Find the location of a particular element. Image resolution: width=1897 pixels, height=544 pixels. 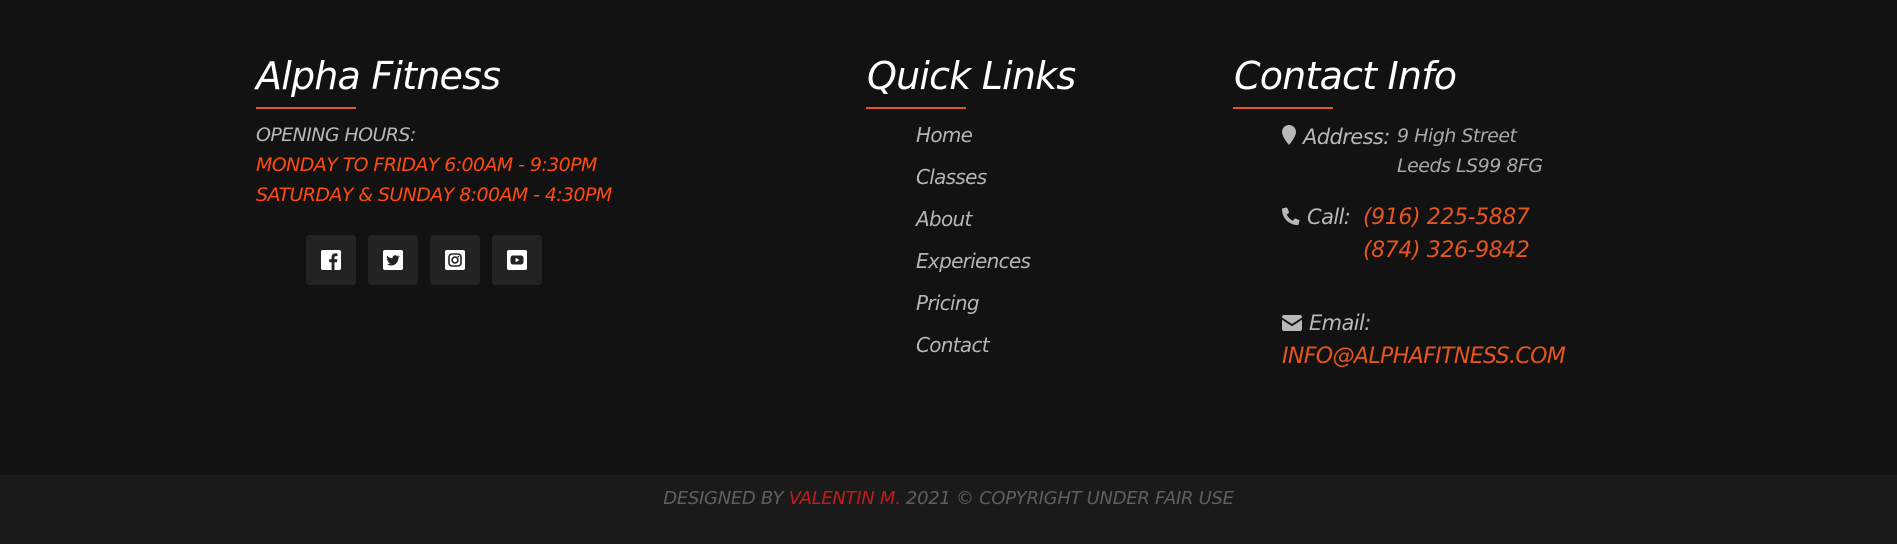

weekend-hours: SATURDAY & SUNDAY 8:00AM - 4:30PM is located at coordinates (434, 195).